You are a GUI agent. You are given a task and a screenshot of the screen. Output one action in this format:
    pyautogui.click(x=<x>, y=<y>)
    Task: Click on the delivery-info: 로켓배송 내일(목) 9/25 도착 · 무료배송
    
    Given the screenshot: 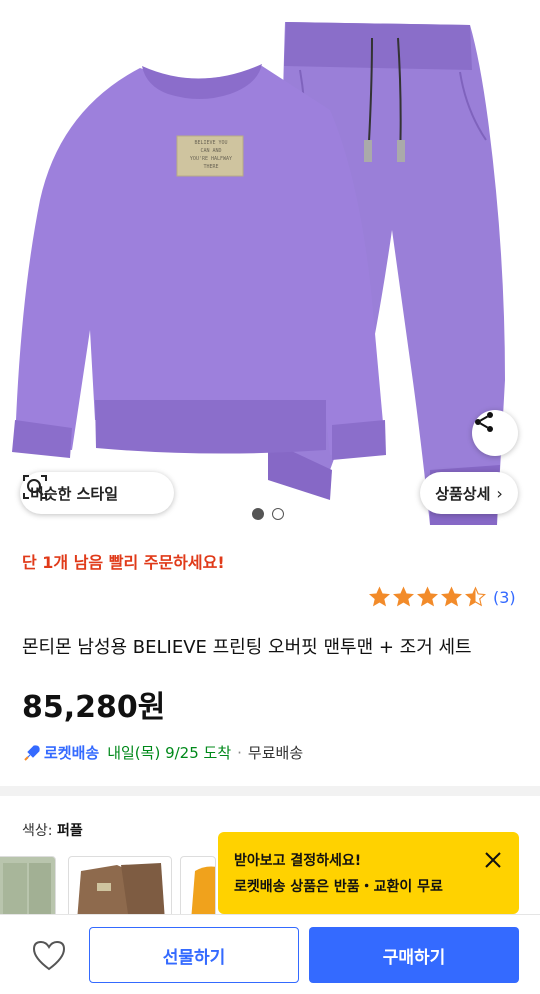 What is the action you would take?
    pyautogui.click(x=162, y=752)
    